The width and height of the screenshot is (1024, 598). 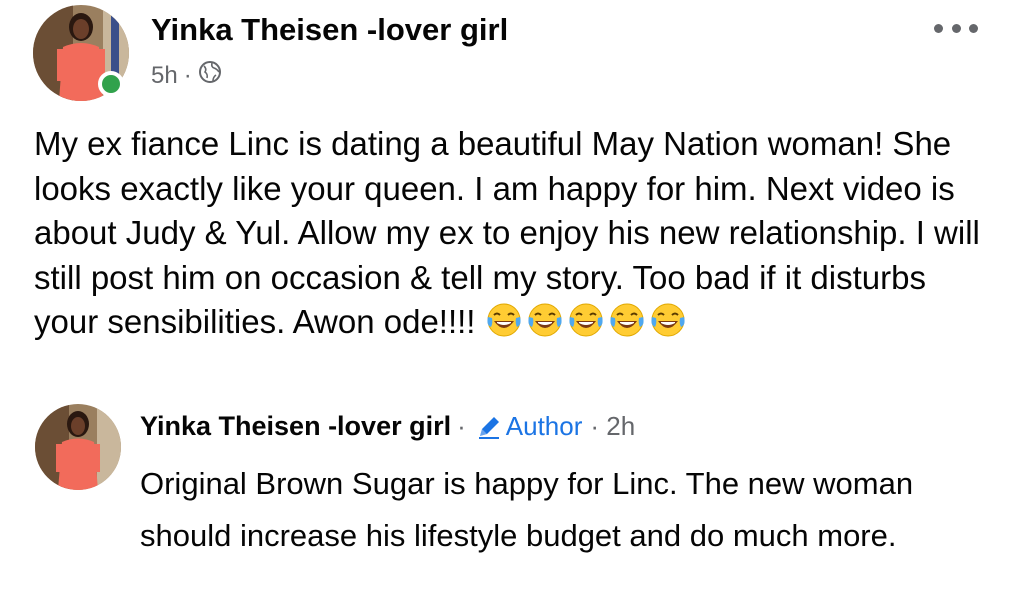 I want to click on comment-header: Yinka Theisen -lover girl · Author · 2h, so click(x=387, y=426).